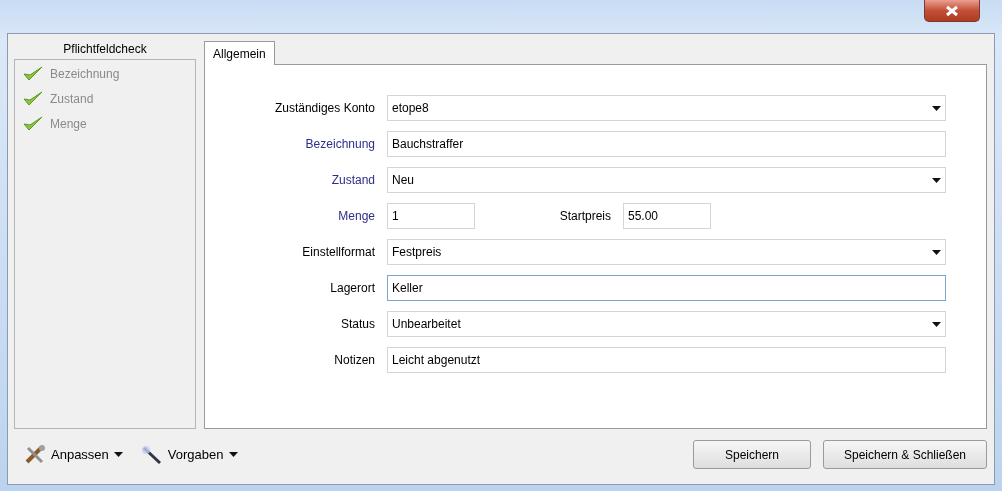 This screenshot has width=1002, height=491. Describe the element at coordinates (752, 454) in the screenshot. I see `save-button: Speichern` at that location.